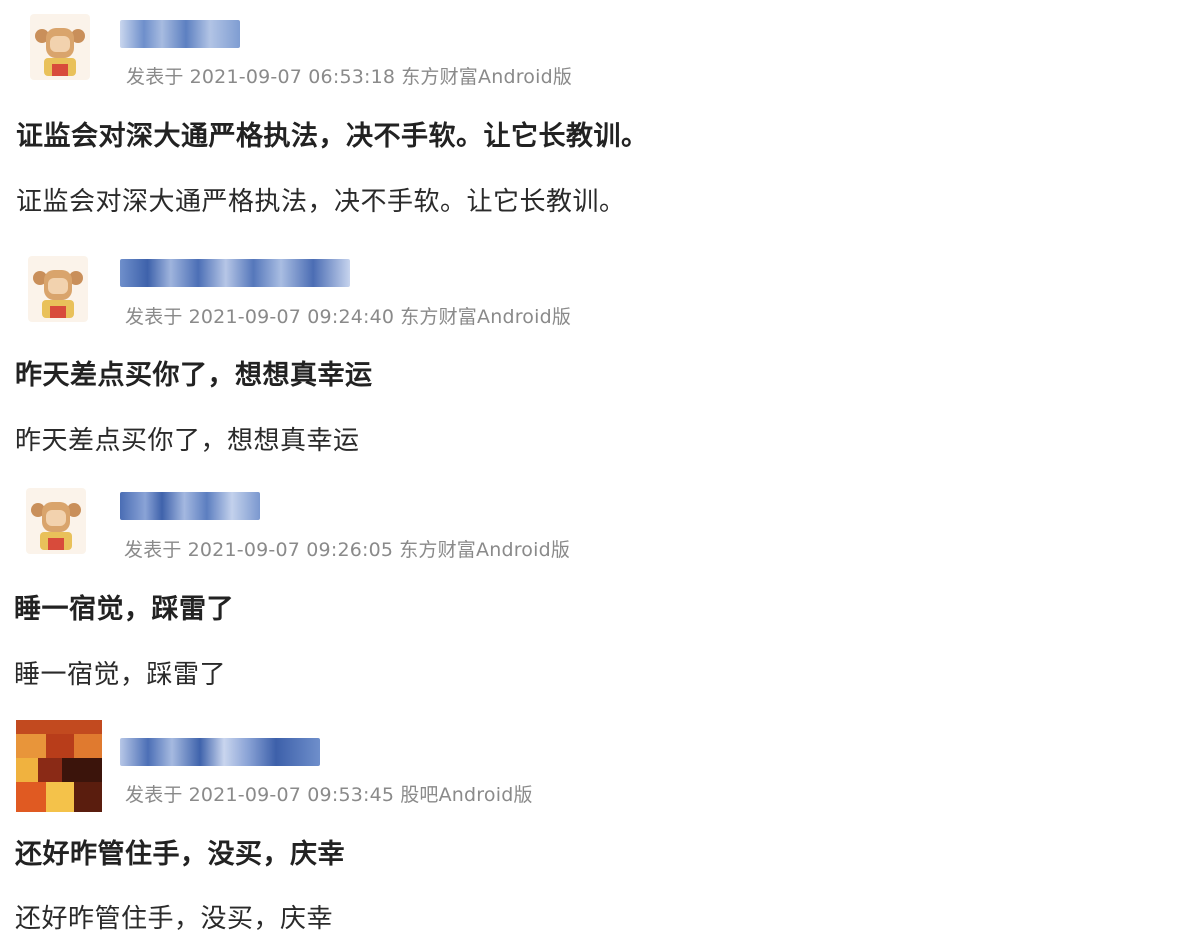 The height and width of the screenshot is (946, 1190). I want to click on photo-avatar-icon, so click(59, 766).